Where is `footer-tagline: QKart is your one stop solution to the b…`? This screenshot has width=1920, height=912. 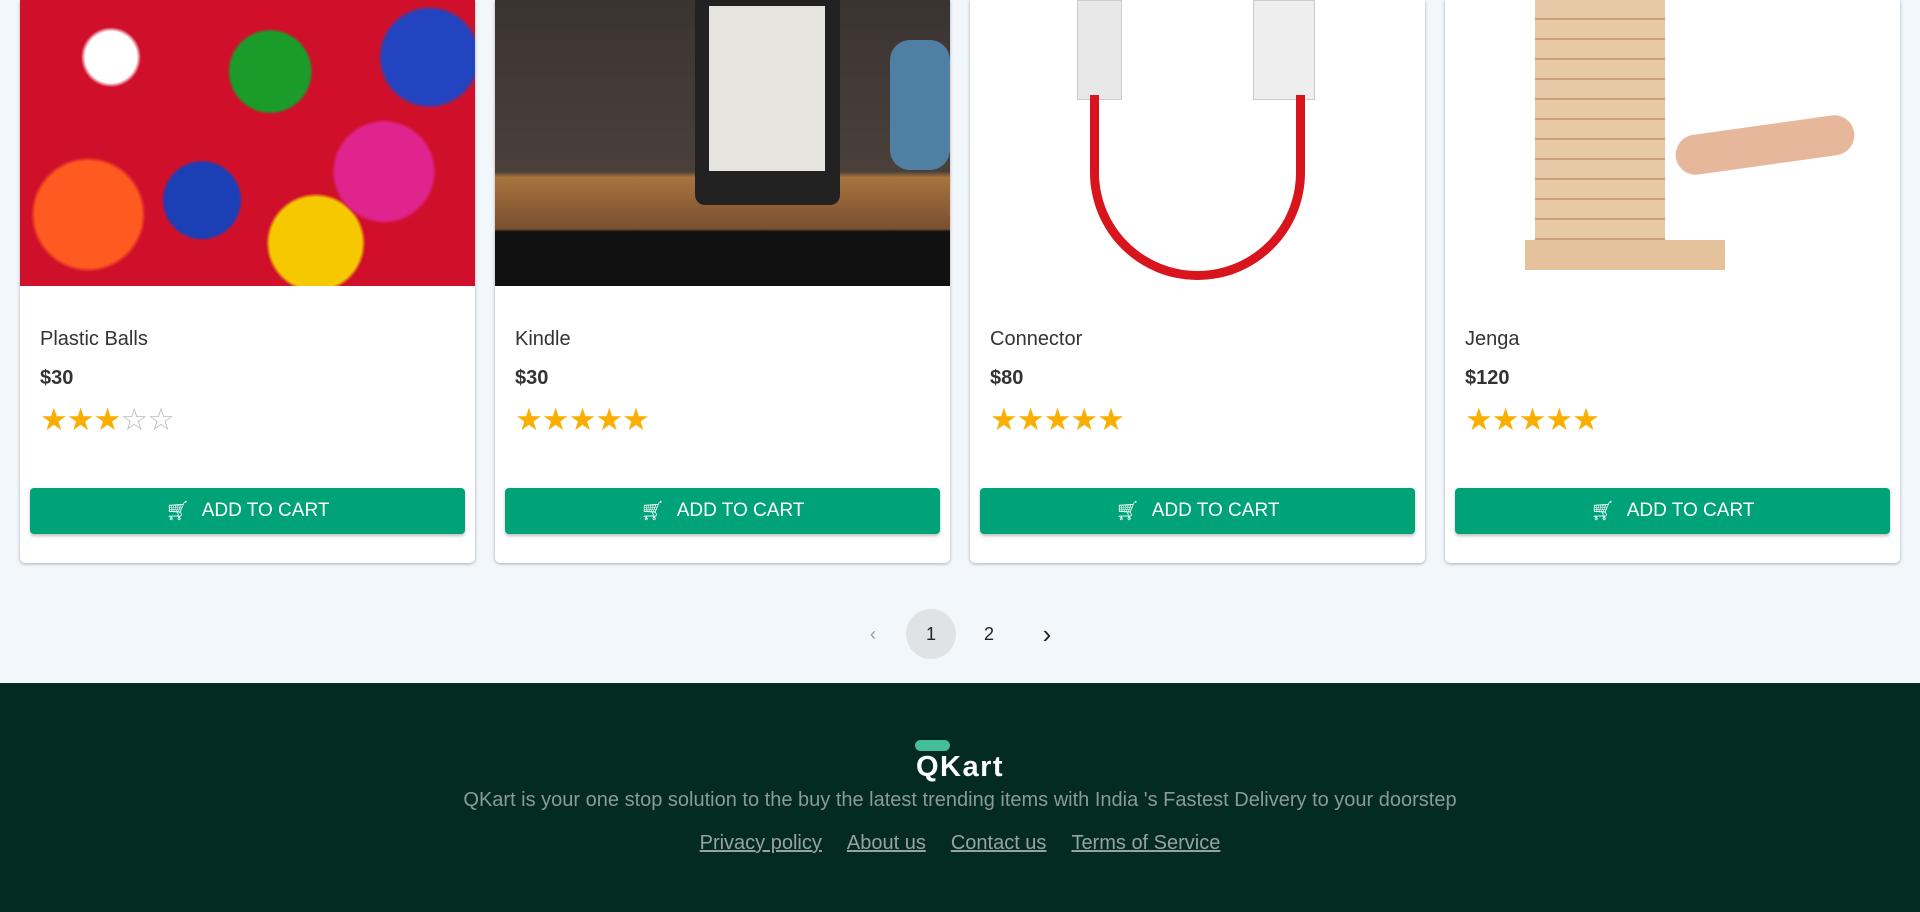
footer-tagline: QKart is your one stop solution to the b… is located at coordinates (960, 800).